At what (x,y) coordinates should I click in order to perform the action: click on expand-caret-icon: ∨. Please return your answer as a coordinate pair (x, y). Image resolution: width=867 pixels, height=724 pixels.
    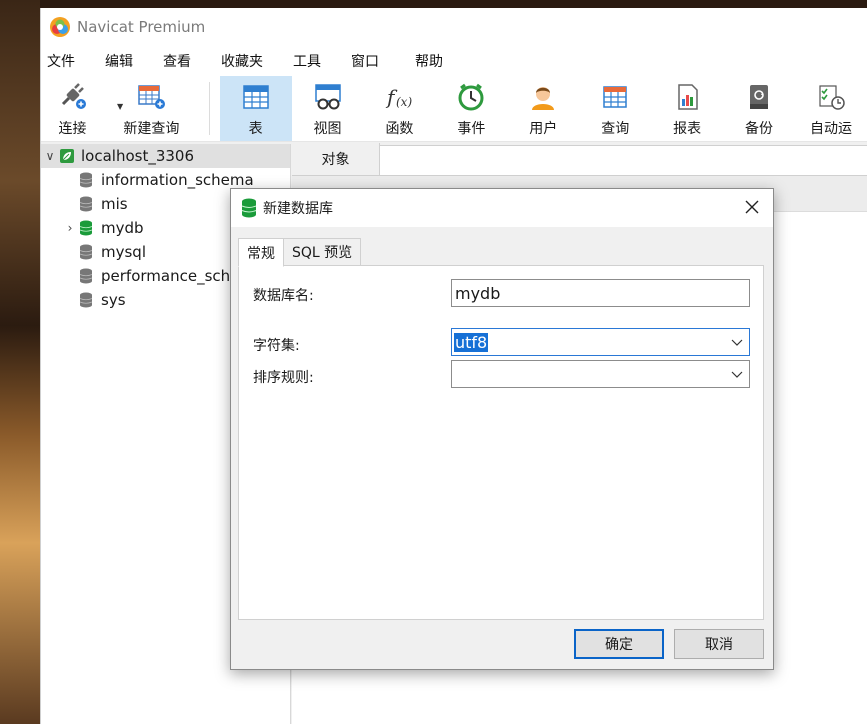
    Looking at the image, I should click on (50, 156).